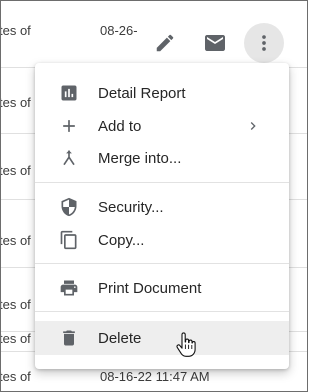 Image resolution: width=320 pixels, height=392 pixels. What do you see at coordinates (69, 338) in the screenshot?
I see `trash-icon` at bounding box center [69, 338].